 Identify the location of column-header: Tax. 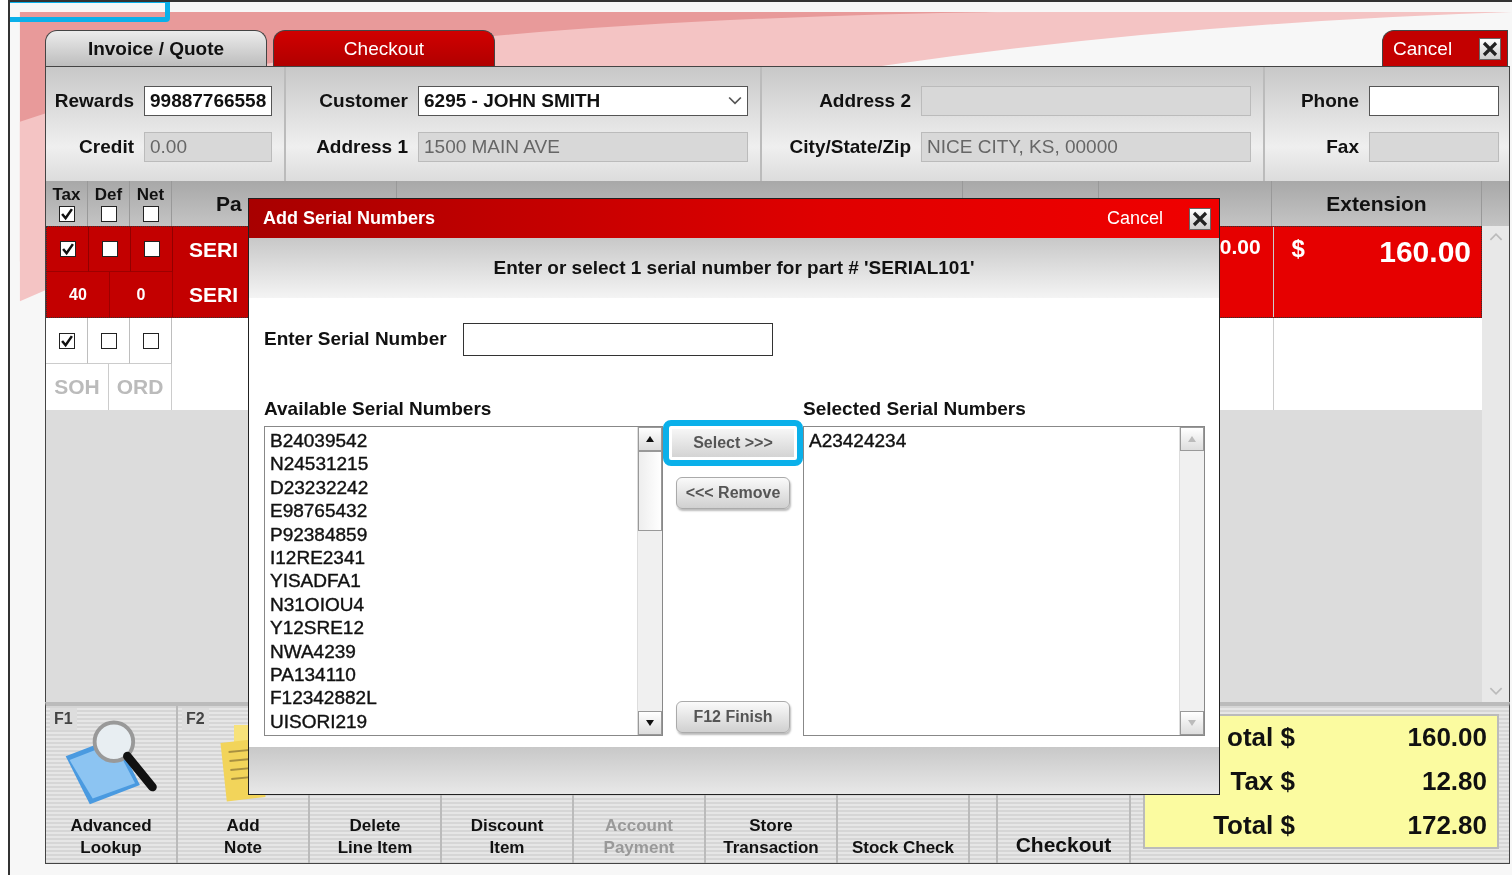
(66, 195).